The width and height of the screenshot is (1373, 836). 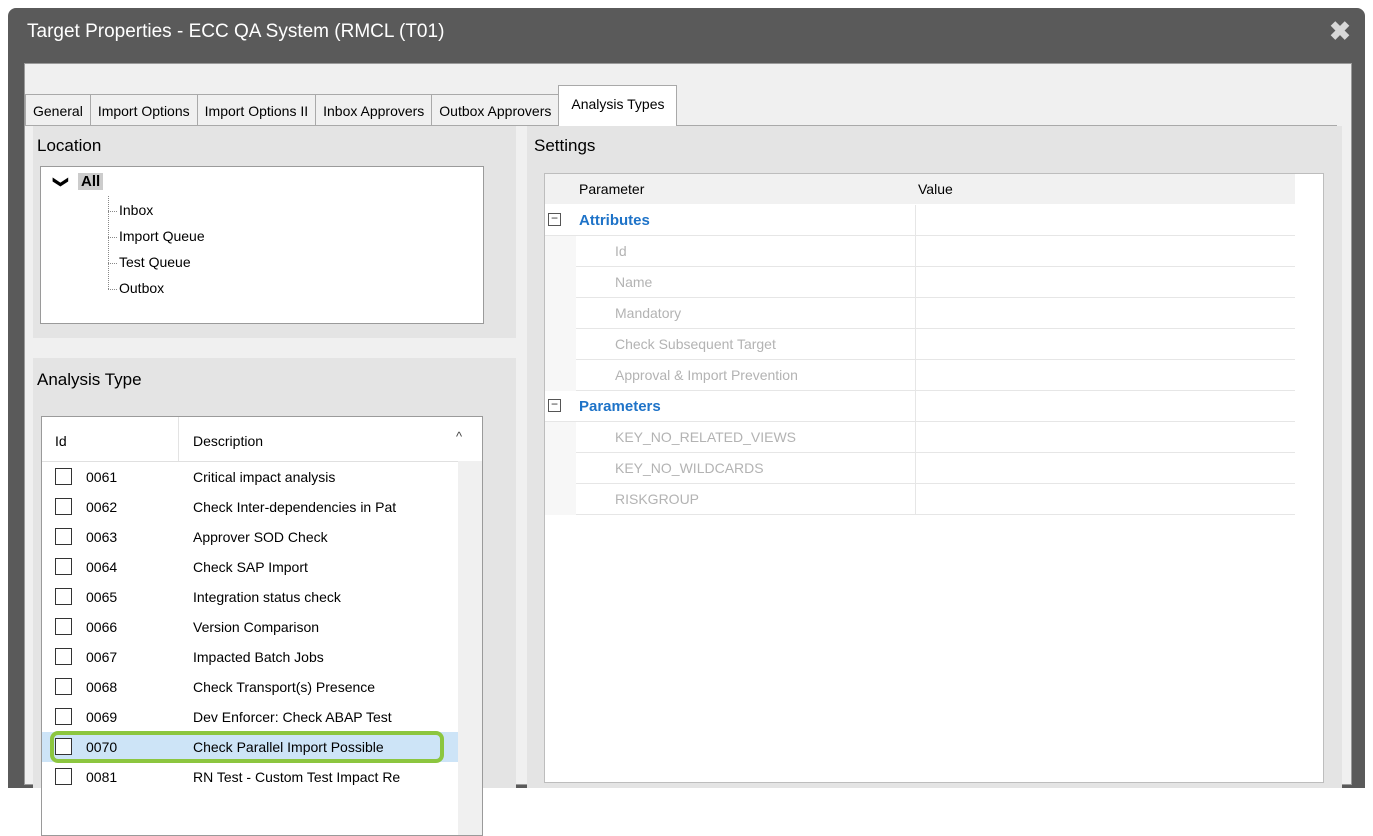 I want to click on close-icon: ✖, so click(x=1340, y=31).